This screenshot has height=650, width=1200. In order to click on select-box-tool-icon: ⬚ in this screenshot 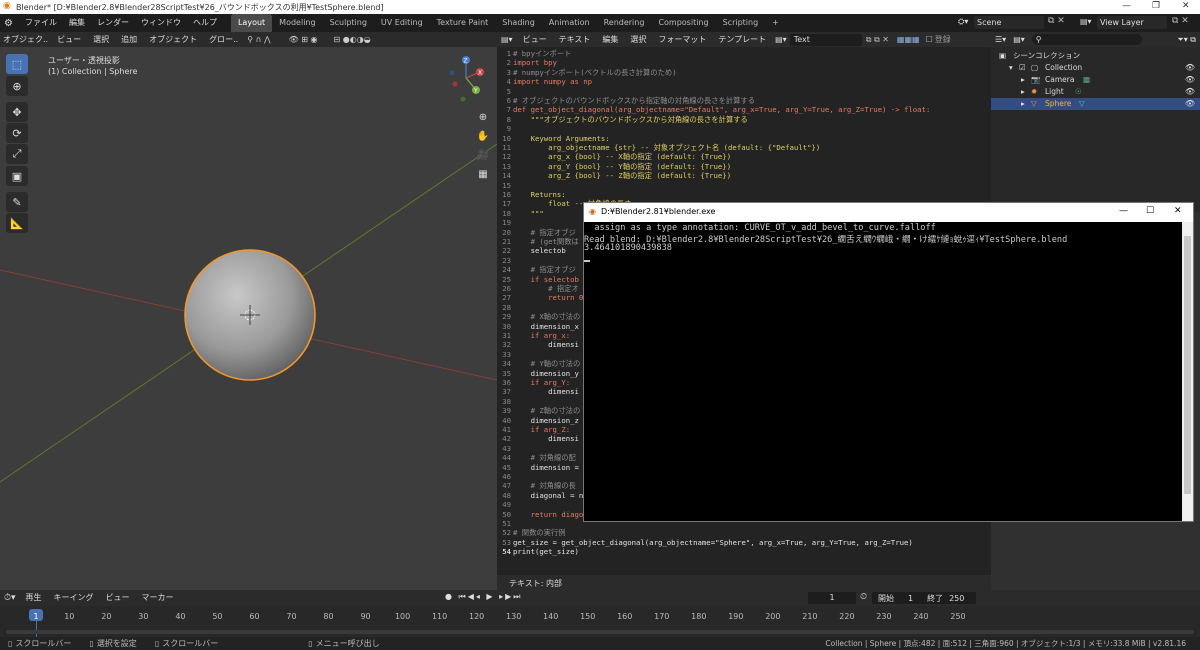, I will do `click(17, 64)`.